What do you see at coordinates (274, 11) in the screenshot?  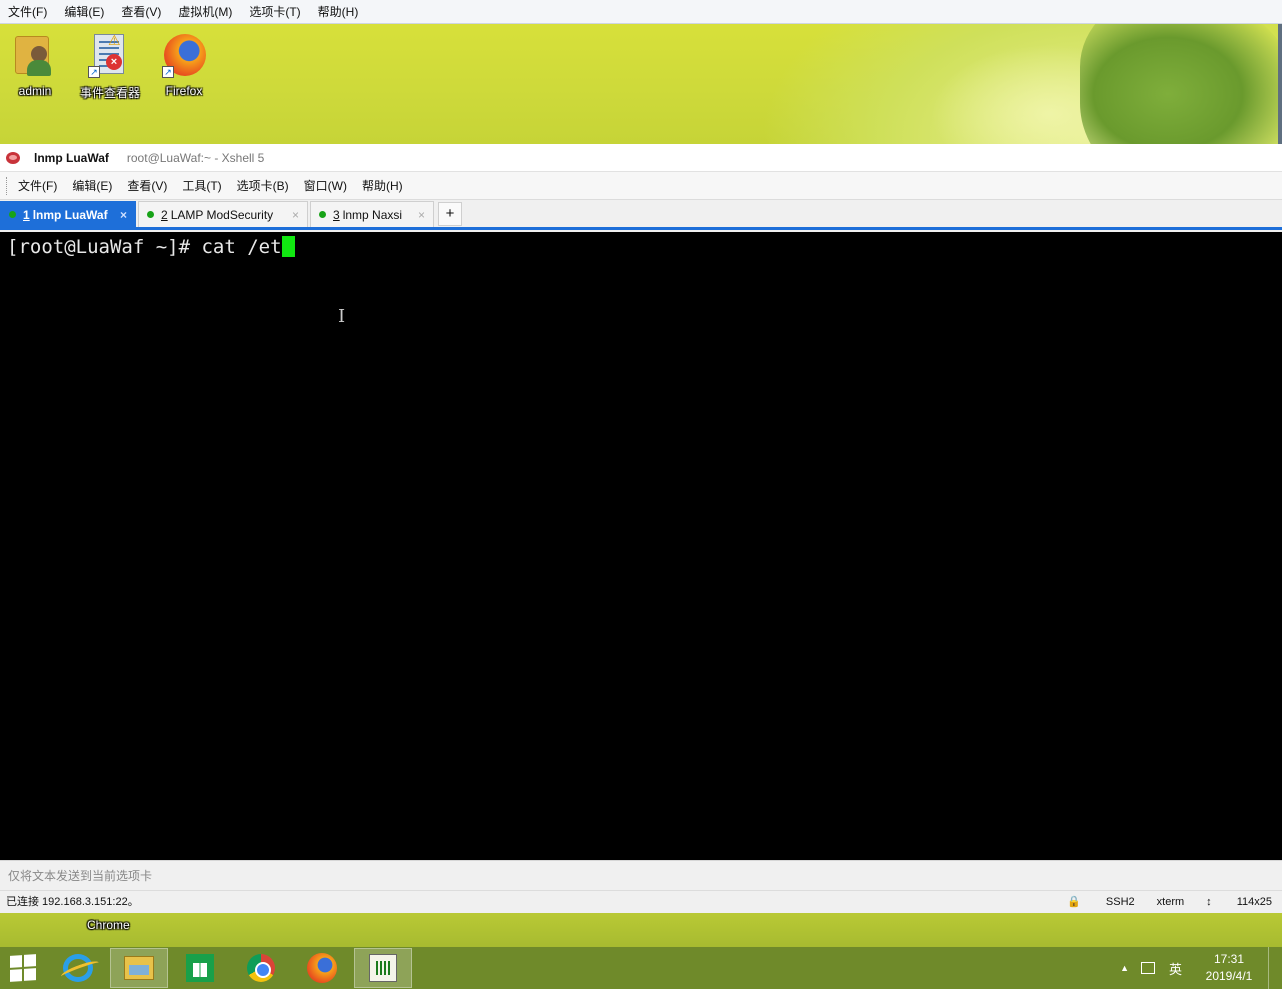 I see `host-menu-tabs: 选项卡(T)` at bounding box center [274, 11].